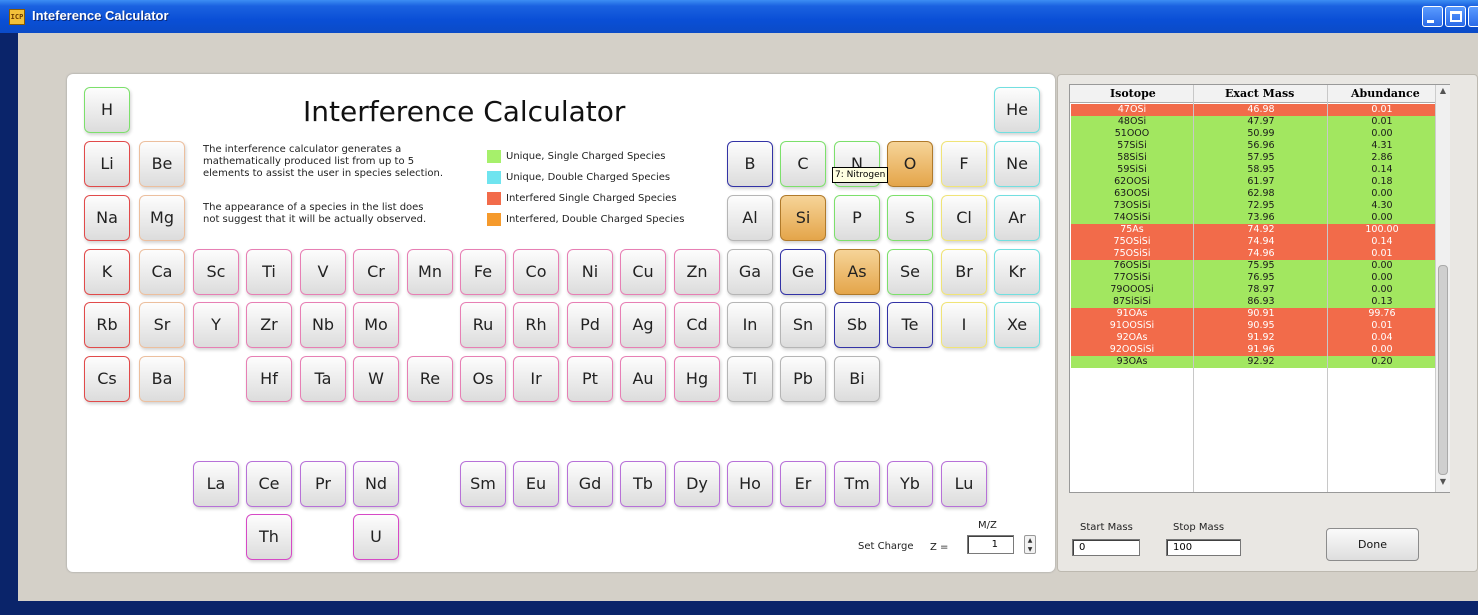 The width and height of the screenshot is (1478, 615). I want to click on element-Mg-button: Mg, so click(162, 218).